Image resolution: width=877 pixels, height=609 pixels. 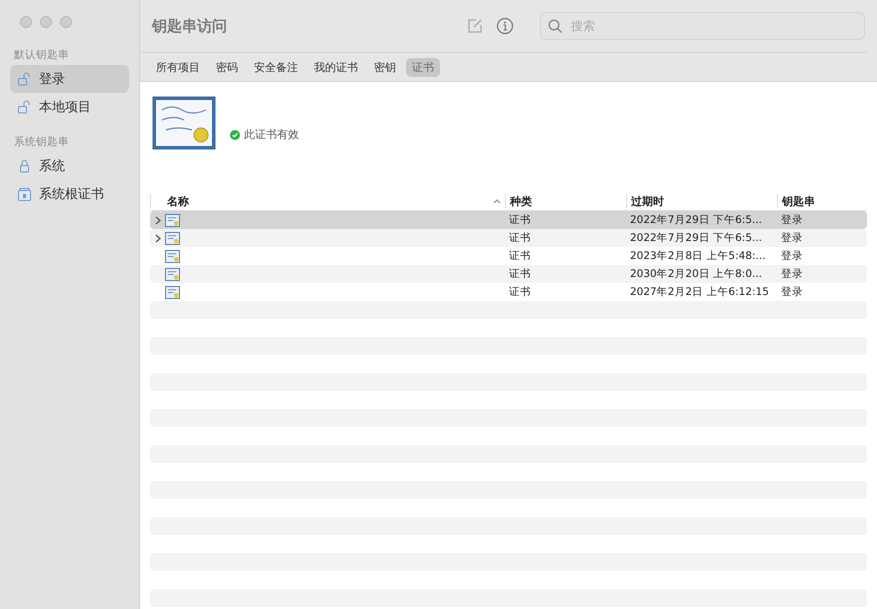 What do you see at coordinates (276, 67) in the screenshot?
I see `tab: 安全备注` at bounding box center [276, 67].